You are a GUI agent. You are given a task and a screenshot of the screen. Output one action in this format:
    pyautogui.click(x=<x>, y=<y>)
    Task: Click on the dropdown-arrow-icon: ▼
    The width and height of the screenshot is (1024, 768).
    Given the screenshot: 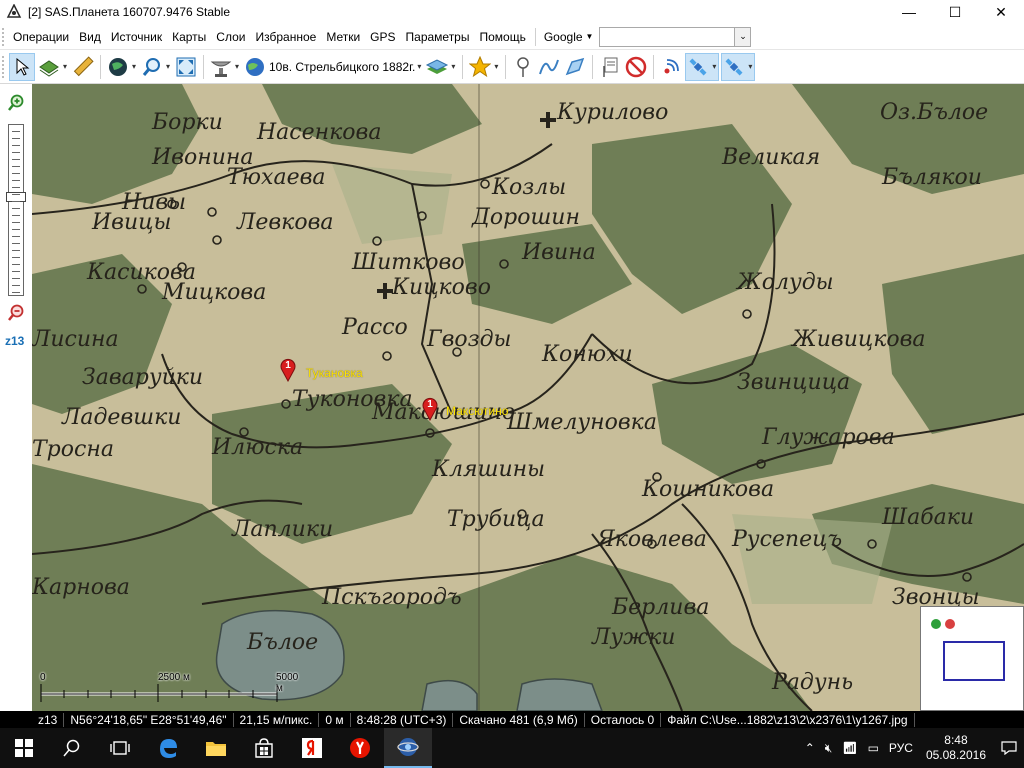 What is the action you would take?
    pyautogui.click(x=589, y=36)
    